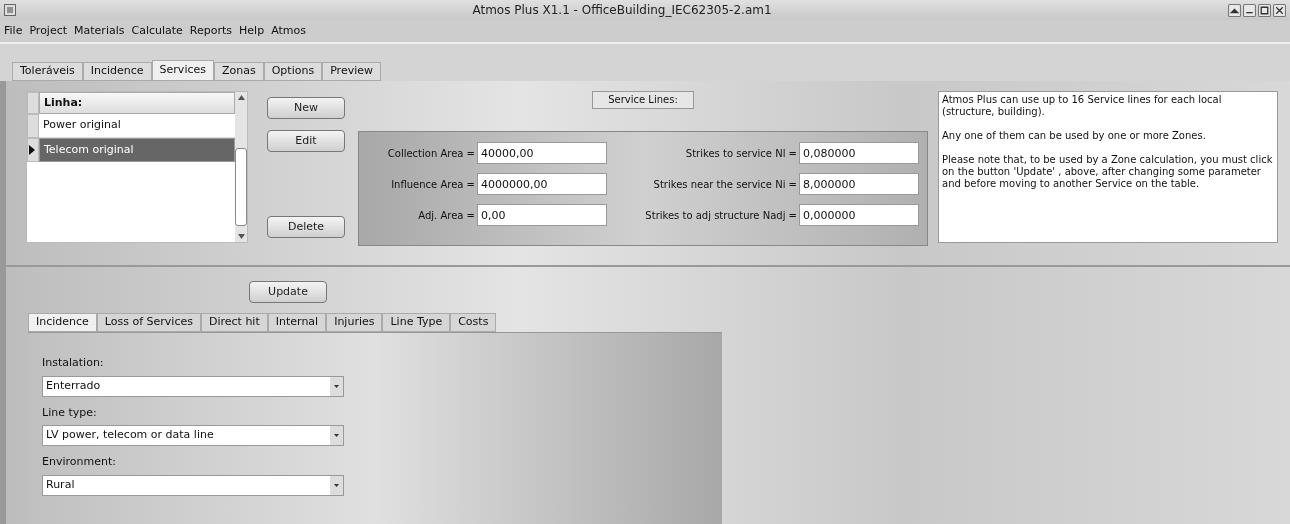  Describe the element at coordinates (446, 215) in the screenshot. I see `field-label: Adj. Area =` at that location.